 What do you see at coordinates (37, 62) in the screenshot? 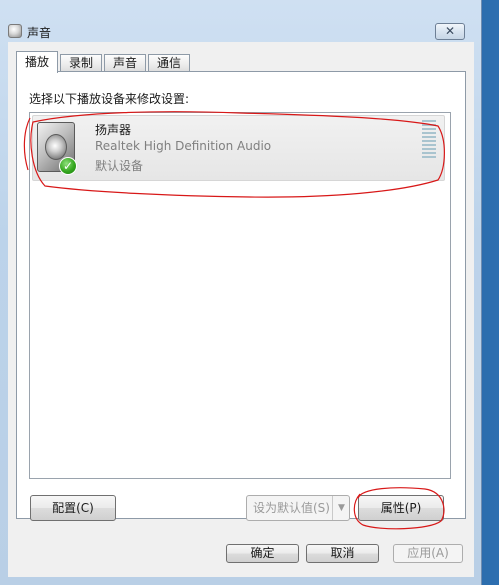
I see `tab-playback: 播放` at bounding box center [37, 62].